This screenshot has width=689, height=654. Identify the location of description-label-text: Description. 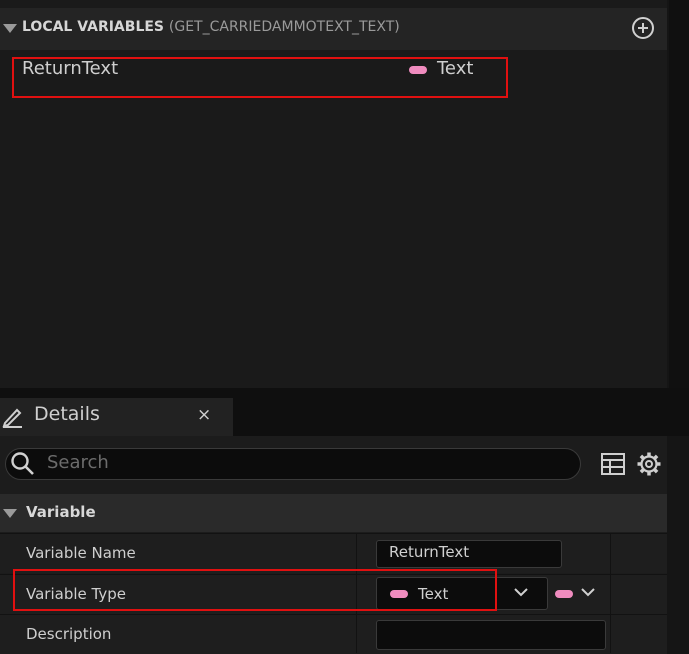
(69, 634).